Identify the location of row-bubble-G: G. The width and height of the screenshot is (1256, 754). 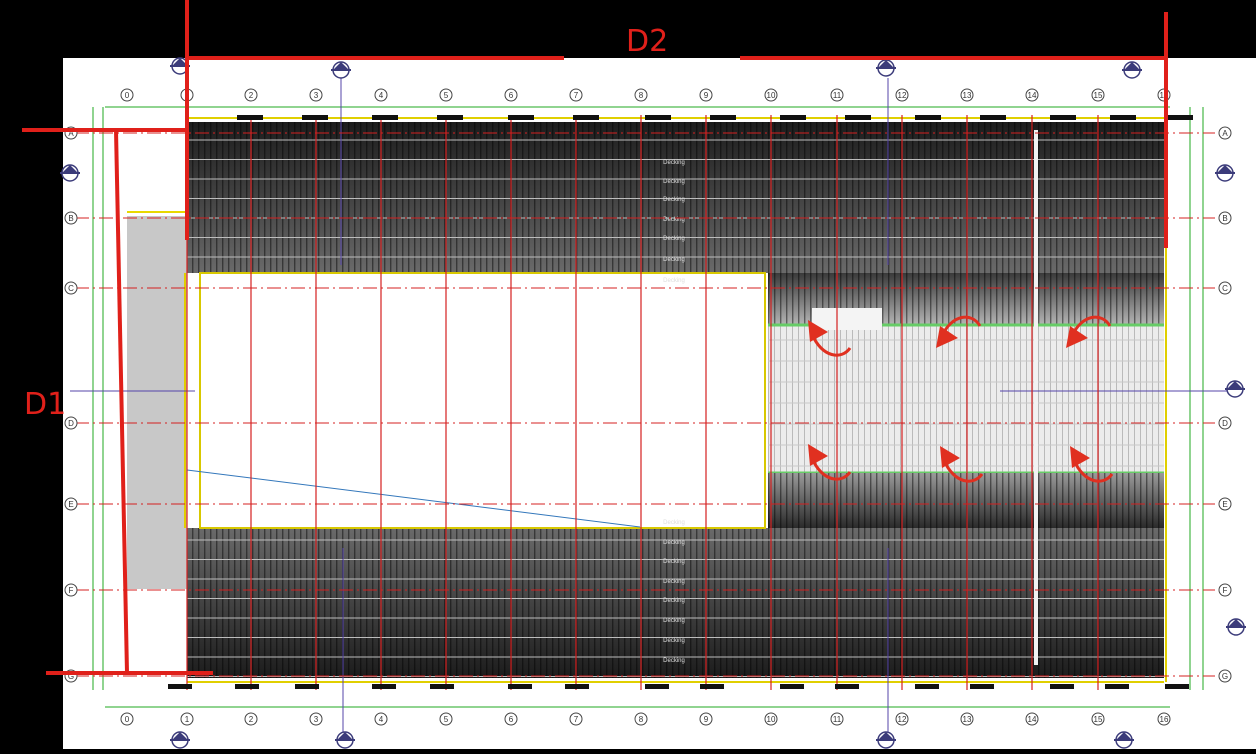
(1225, 676).